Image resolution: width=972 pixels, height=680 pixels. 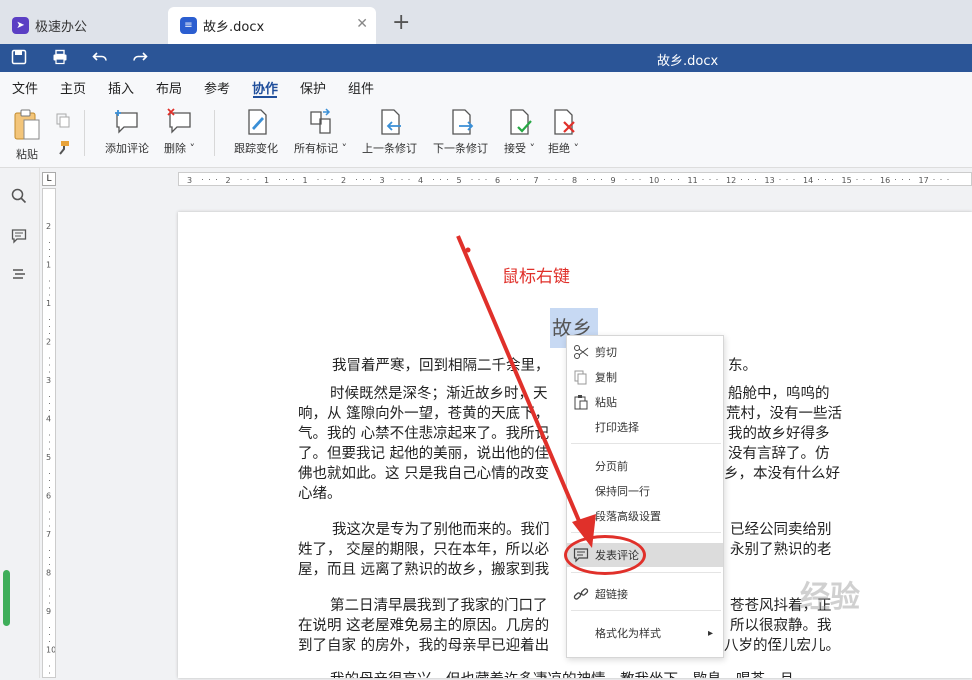 What do you see at coordinates (127, 132) in the screenshot?
I see `add-comment-button: 添加评论` at bounding box center [127, 132].